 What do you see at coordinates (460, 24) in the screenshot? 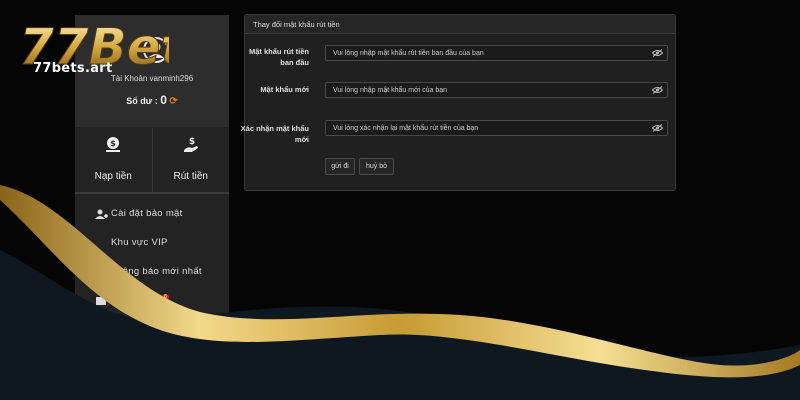
I see `panel-title: Thay đổi mật khẩu rút tiền` at bounding box center [460, 24].